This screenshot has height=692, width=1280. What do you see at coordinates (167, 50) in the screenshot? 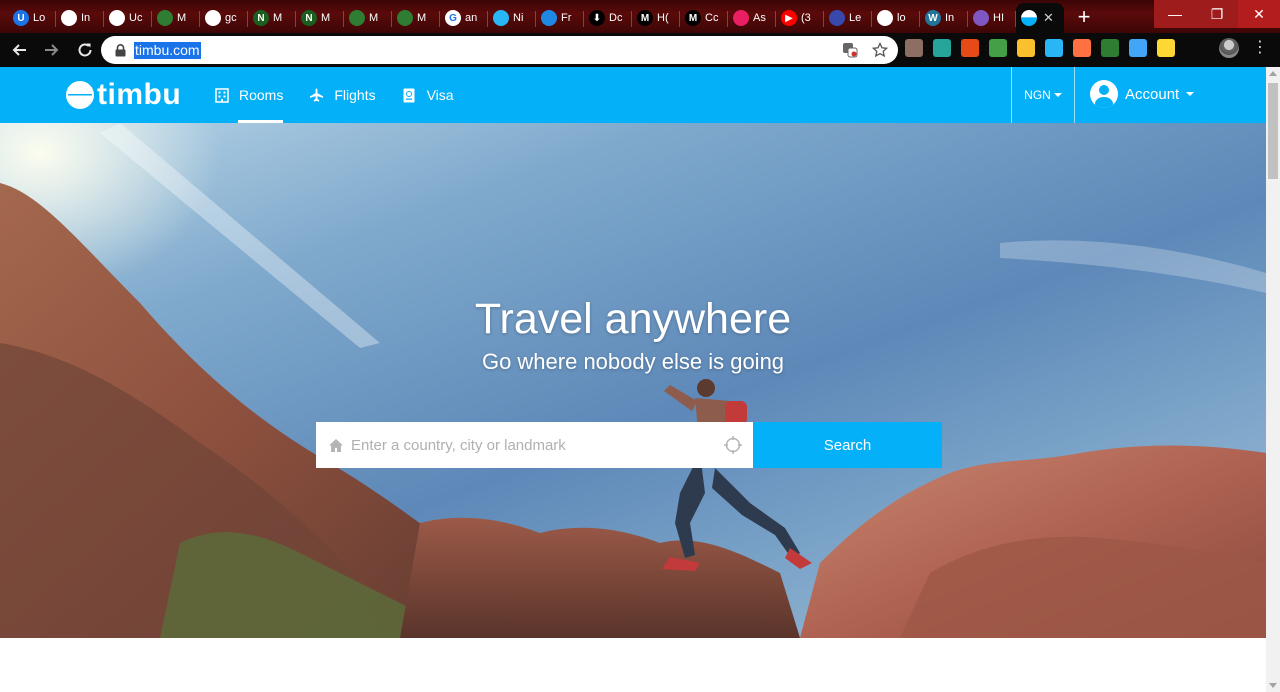
I see `url-text: timbu.com` at bounding box center [167, 50].